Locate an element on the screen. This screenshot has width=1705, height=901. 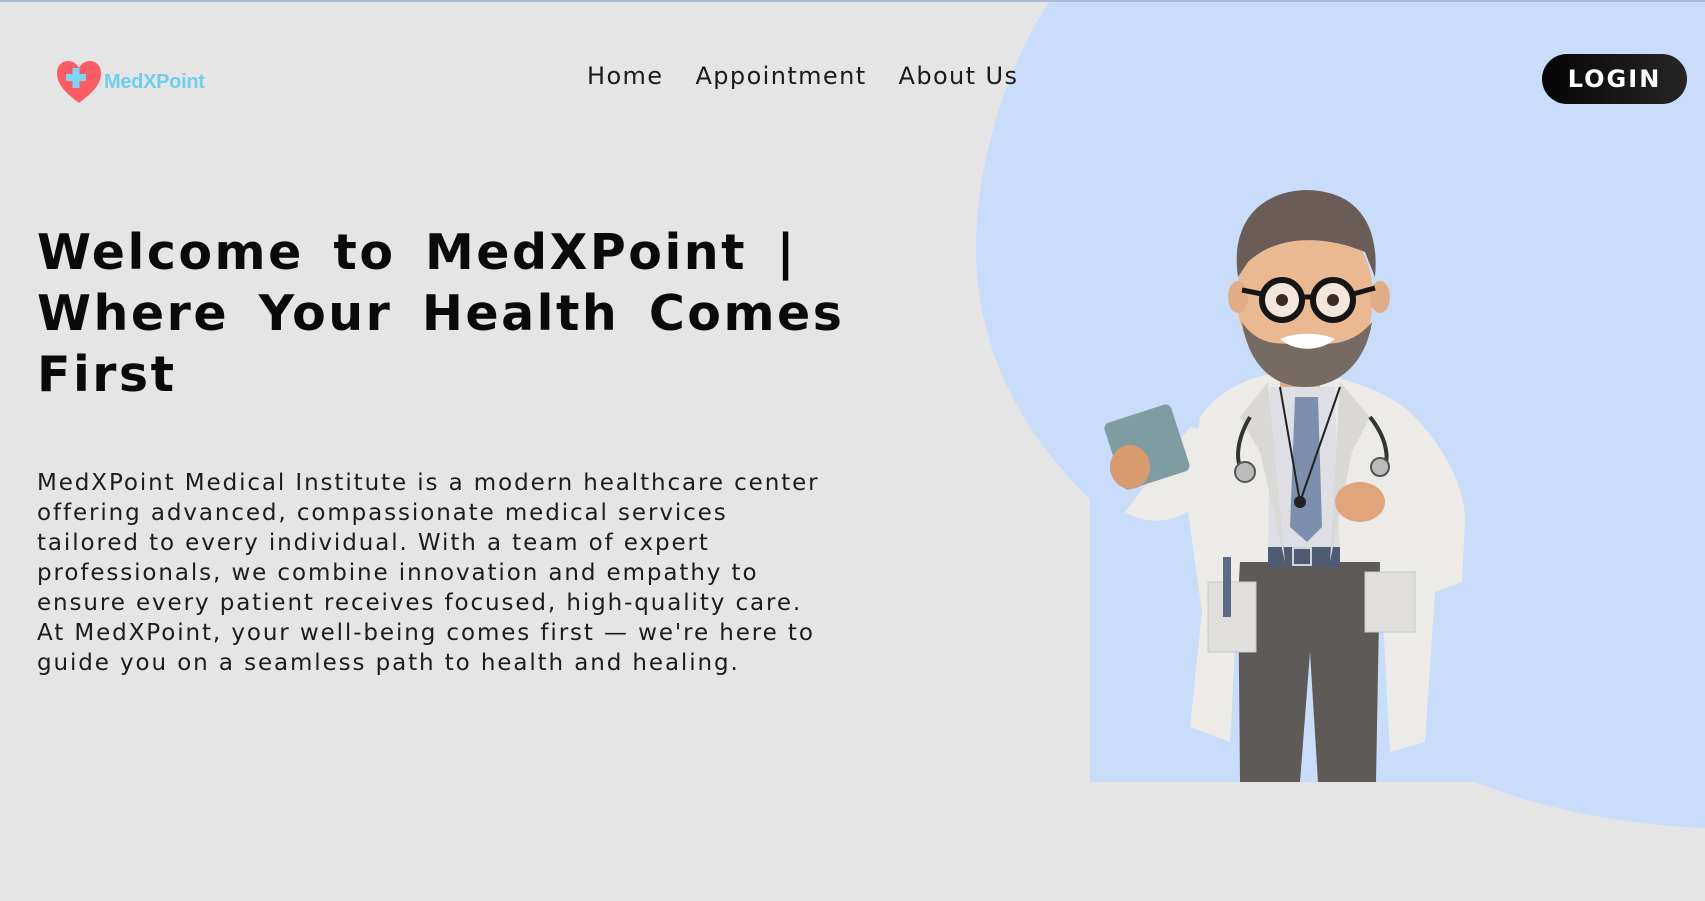
heart-cross-icon is located at coordinates (79, 82).